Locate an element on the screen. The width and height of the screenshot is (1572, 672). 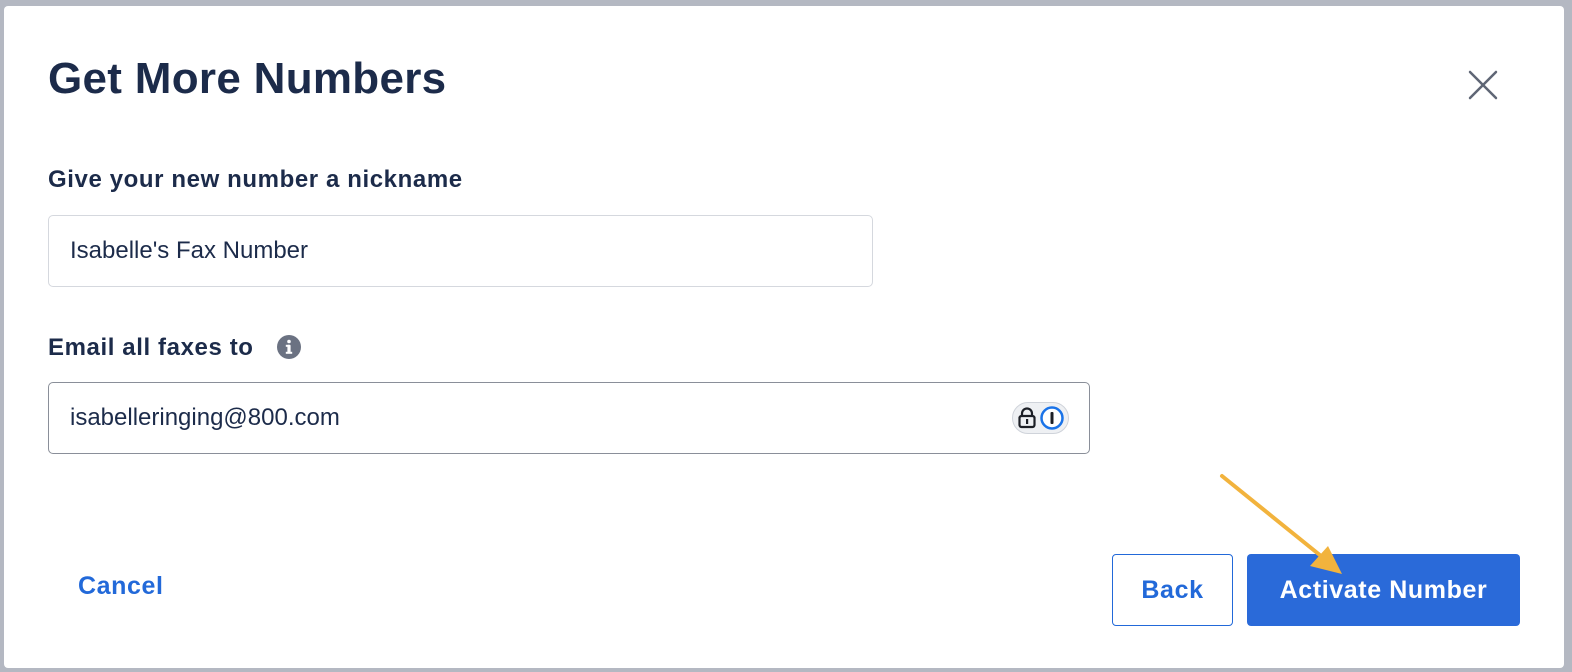
password-manager-icon is located at coordinates (1052, 418).